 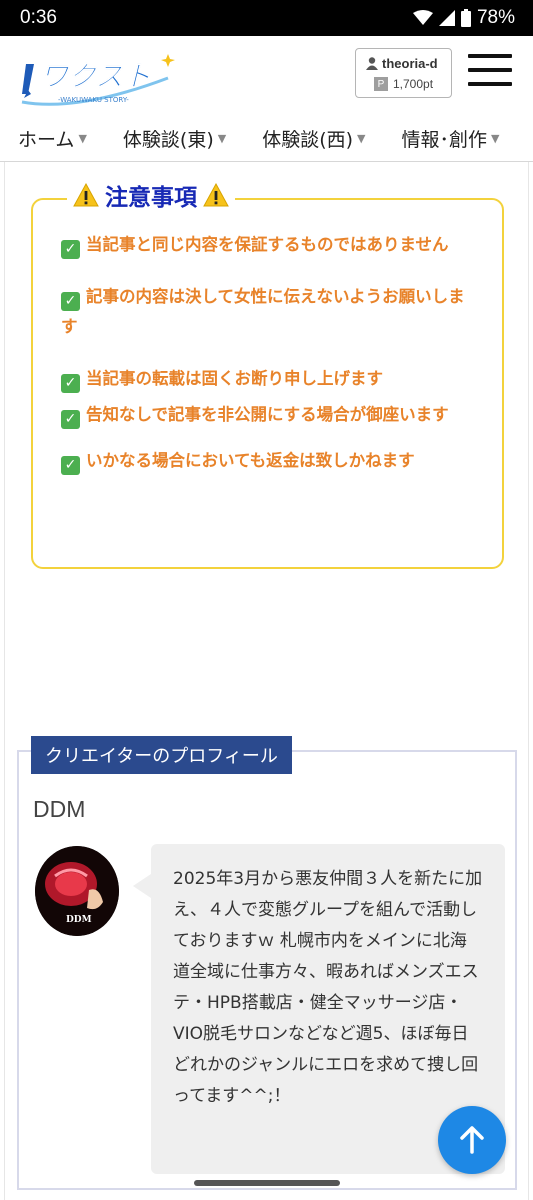 What do you see at coordinates (168, 140) in the screenshot?
I see `nav-item-label: 体験談(東)` at bounding box center [168, 140].